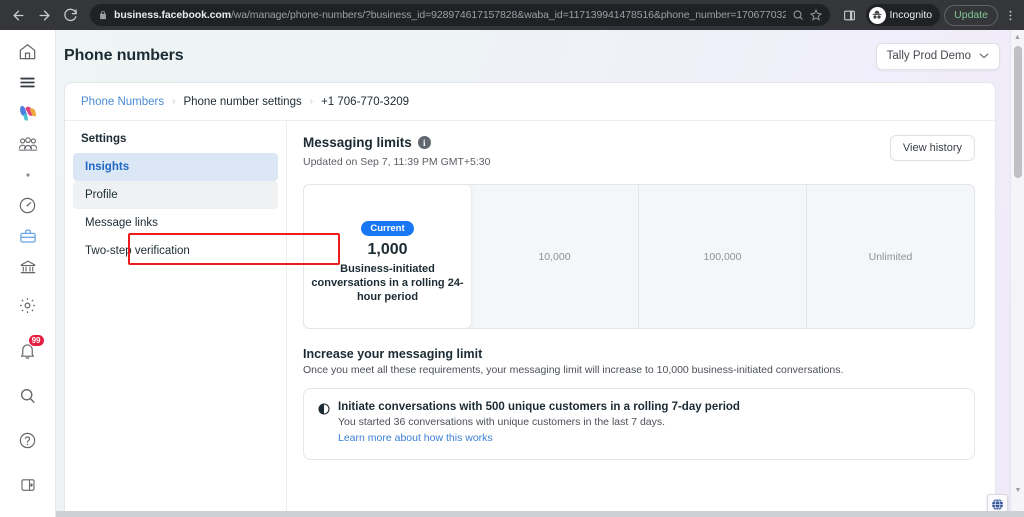 This screenshot has width=1024, height=517. What do you see at coordinates (44, 15) in the screenshot?
I see `forward-arrow-icon` at bounding box center [44, 15].